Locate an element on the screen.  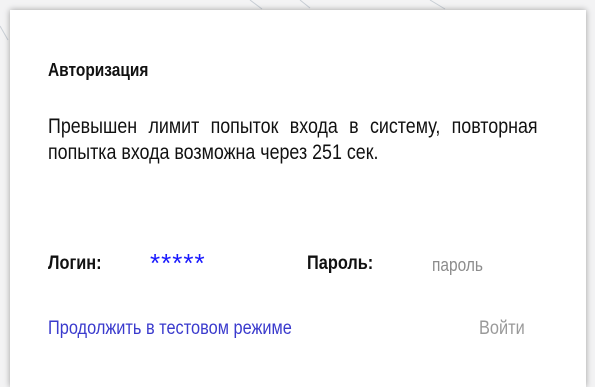
login-field is located at coordinates (210, 263).